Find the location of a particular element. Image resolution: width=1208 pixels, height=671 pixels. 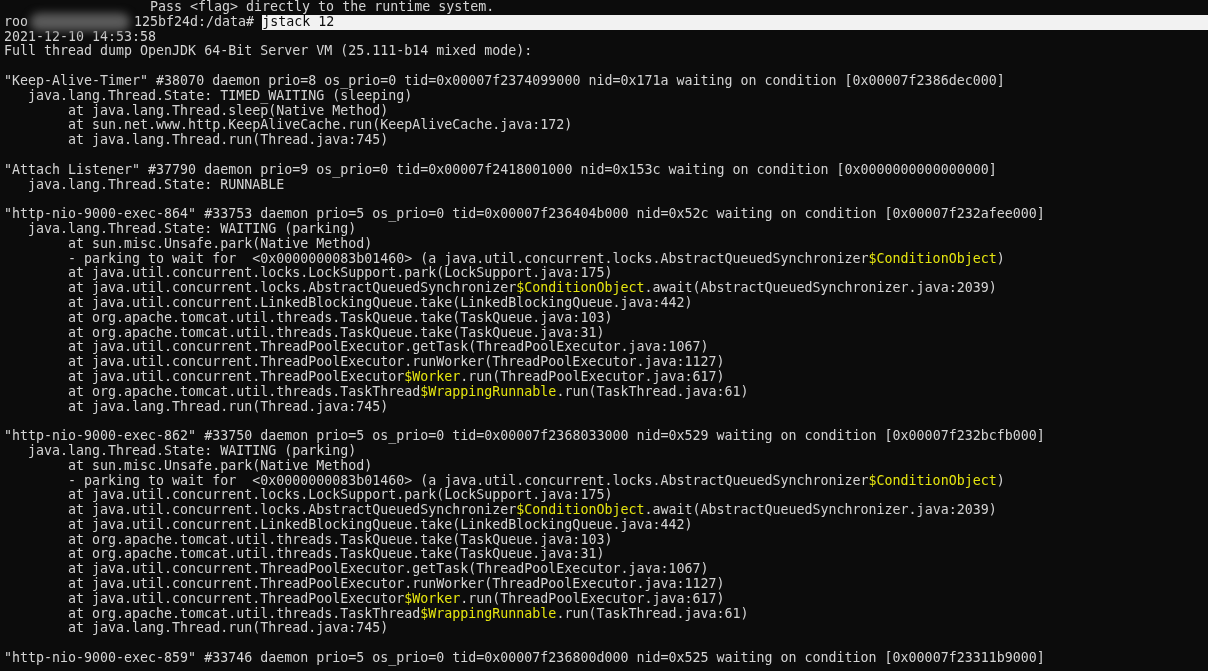

command-input: jstack 12 is located at coordinates (735, 22).